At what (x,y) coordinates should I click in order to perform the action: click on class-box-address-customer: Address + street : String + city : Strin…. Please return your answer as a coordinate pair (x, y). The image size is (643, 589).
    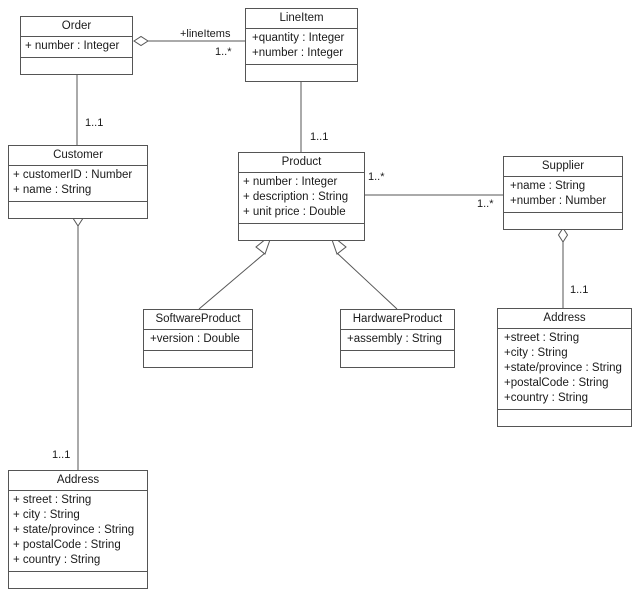
    Looking at the image, I should click on (78, 529).